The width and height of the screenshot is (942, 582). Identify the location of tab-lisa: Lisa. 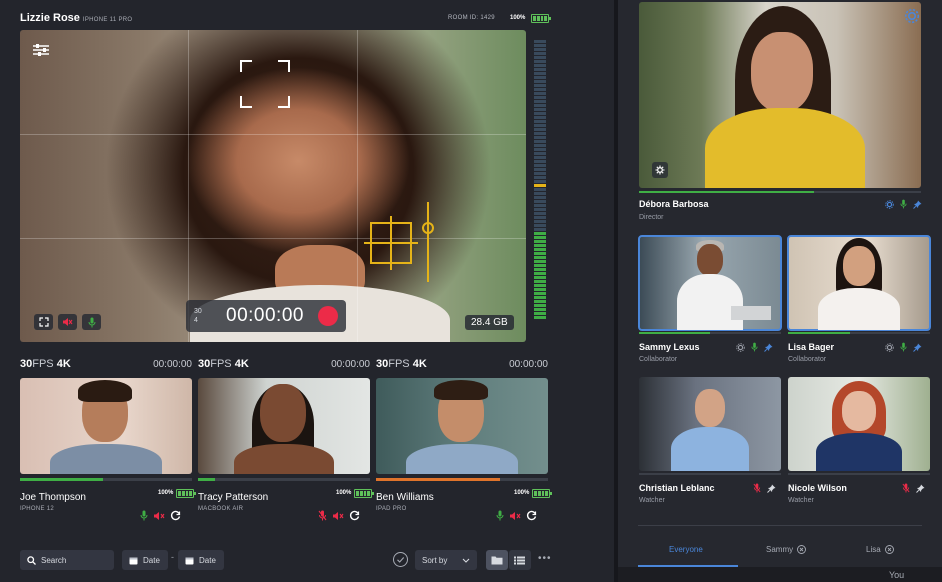
(880, 549).